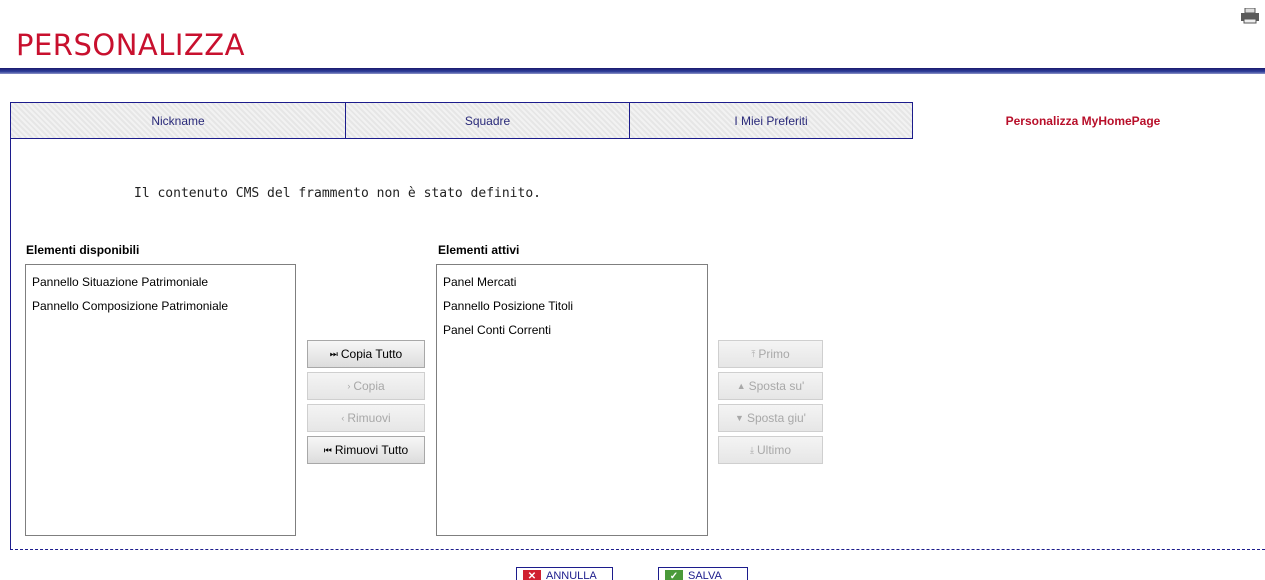  I want to click on print-icon, so click(1250, 16).